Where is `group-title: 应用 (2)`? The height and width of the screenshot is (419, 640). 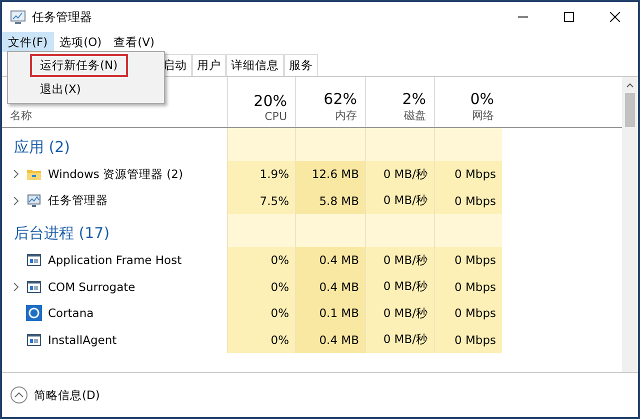 group-title: 应用 (2) is located at coordinates (42, 147).